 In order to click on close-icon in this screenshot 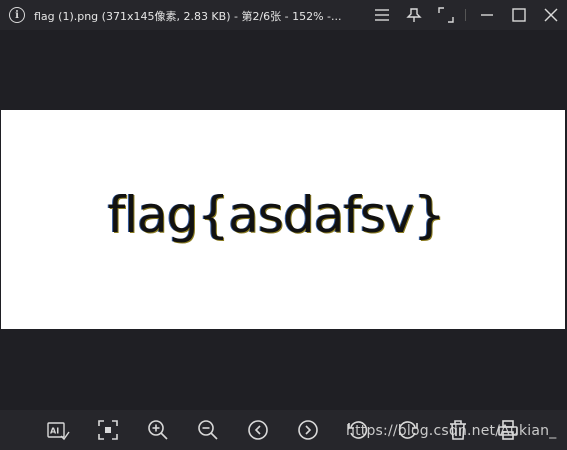, I will do `click(551, 15)`.